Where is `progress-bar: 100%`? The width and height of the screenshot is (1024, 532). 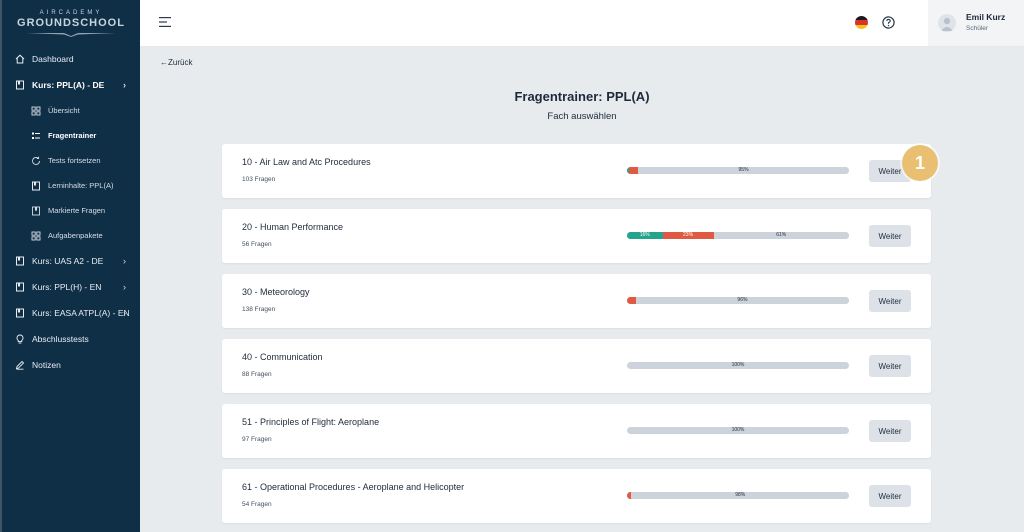 progress-bar: 100% is located at coordinates (738, 365).